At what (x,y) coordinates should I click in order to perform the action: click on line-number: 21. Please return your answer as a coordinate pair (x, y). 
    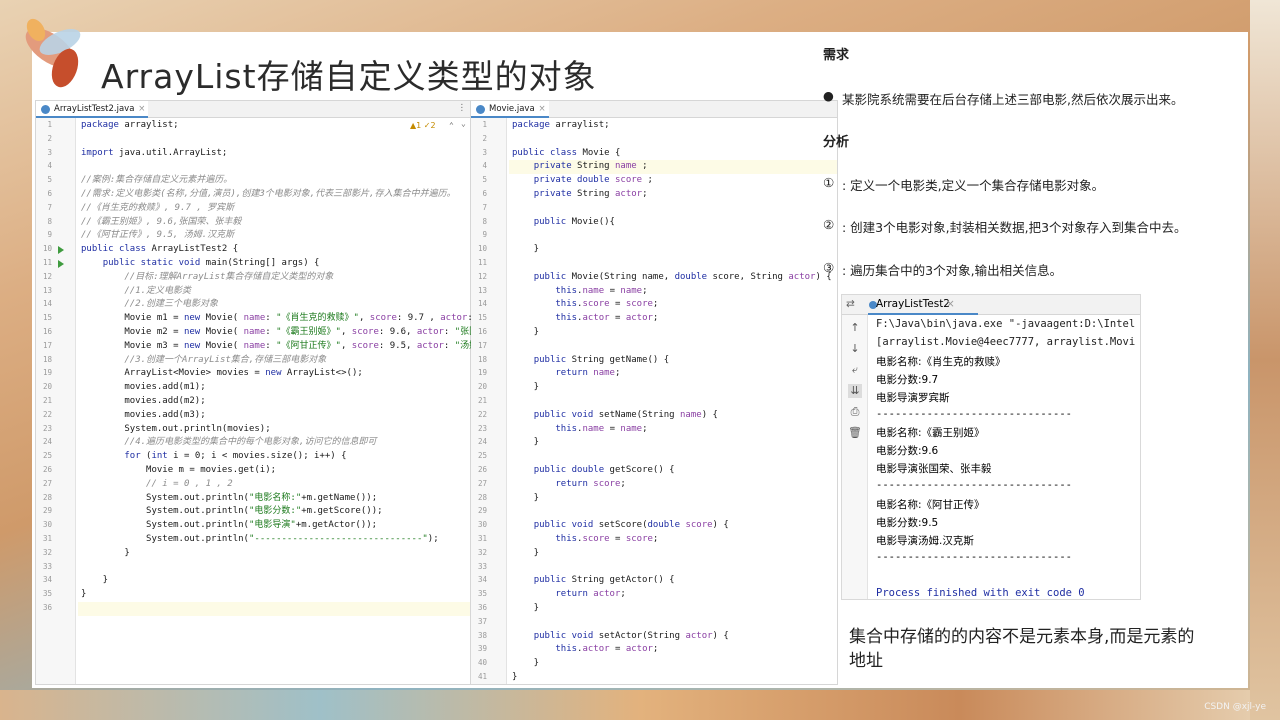
    Looking at the image, I should click on (482, 400).